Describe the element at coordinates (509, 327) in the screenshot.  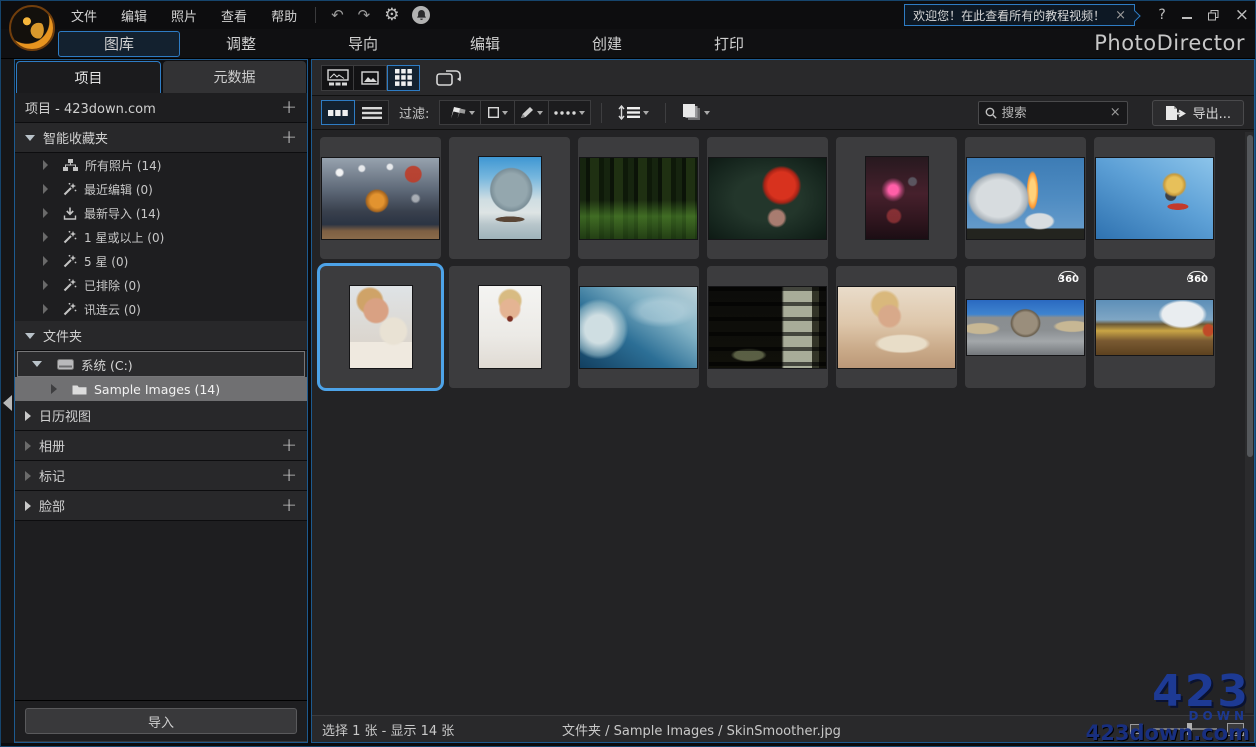
I see `photo-thumbnail-portrait-laughing-woman` at that location.